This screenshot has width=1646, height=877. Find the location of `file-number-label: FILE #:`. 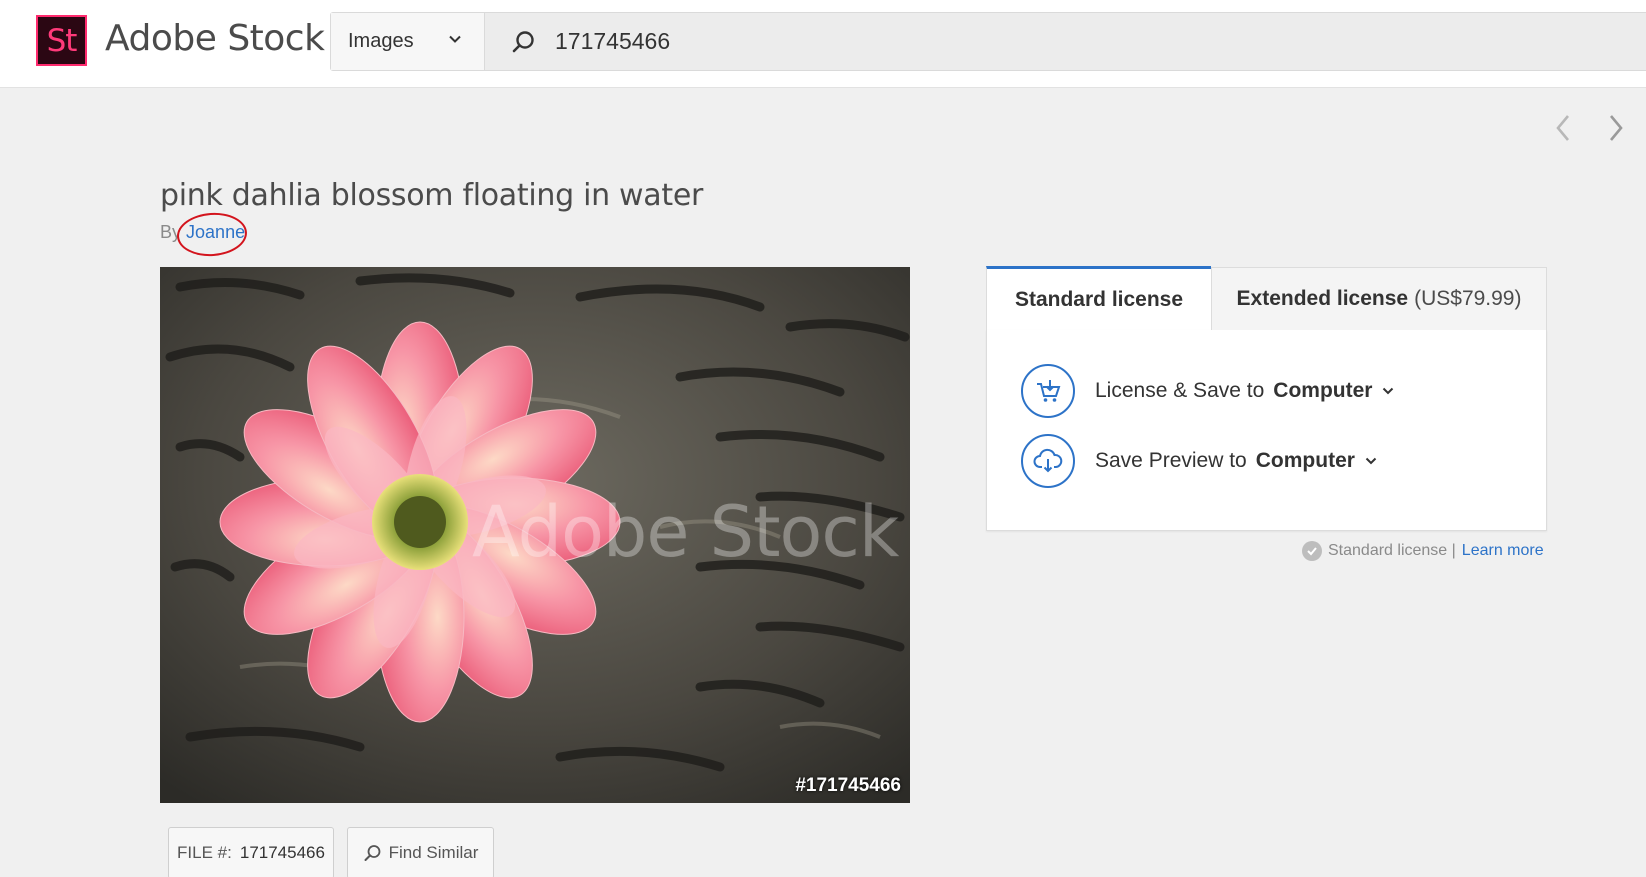

file-number-label: FILE #: is located at coordinates (204, 852).